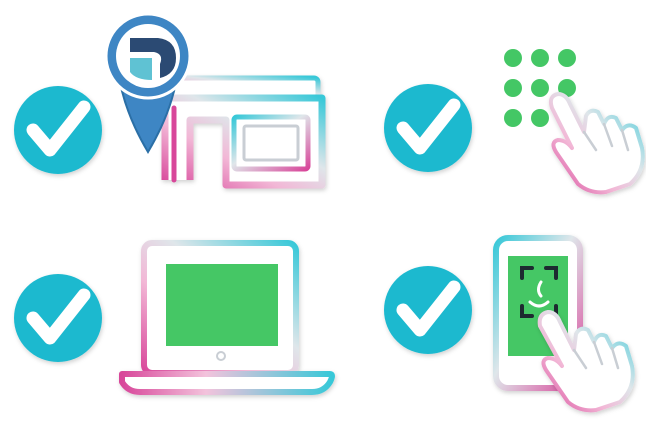  What do you see at coordinates (243, 132) in the screenshot?
I see `storefront-location-icon` at bounding box center [243, 132].